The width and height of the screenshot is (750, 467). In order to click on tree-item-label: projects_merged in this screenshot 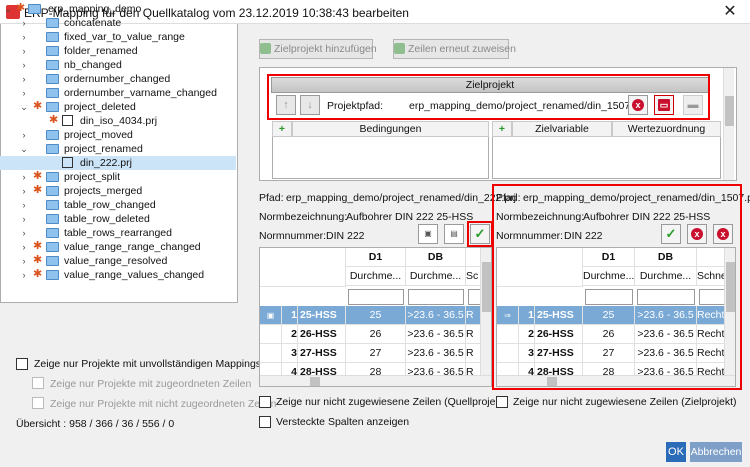, I will do `click(103, 191)`.